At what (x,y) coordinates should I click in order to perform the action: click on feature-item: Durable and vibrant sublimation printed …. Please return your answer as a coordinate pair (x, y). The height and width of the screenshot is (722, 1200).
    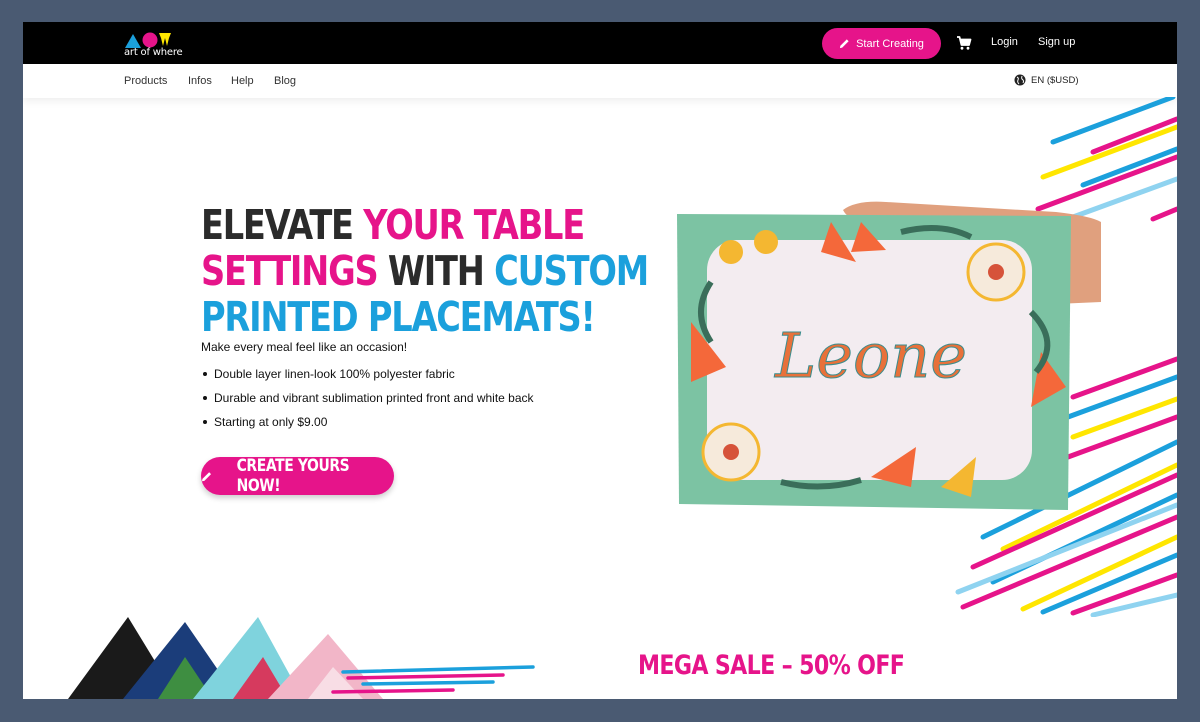
    Looking at the image, I should click on (367, 398).